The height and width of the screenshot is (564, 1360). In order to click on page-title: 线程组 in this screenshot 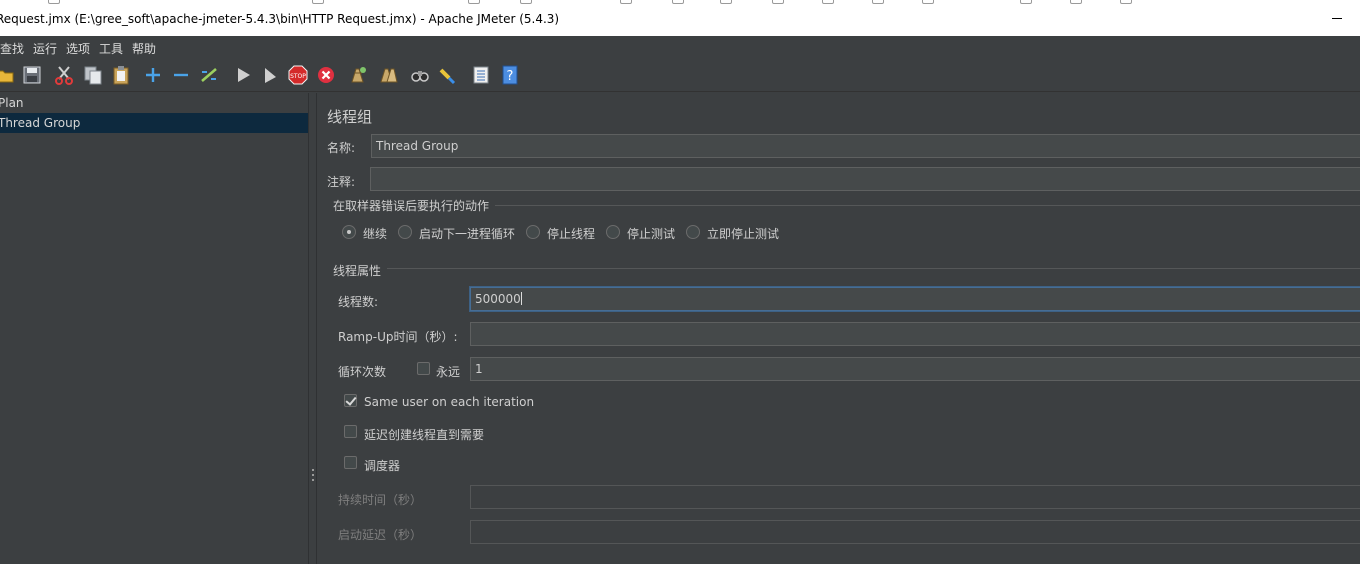, I will do `click(350, 117)`.